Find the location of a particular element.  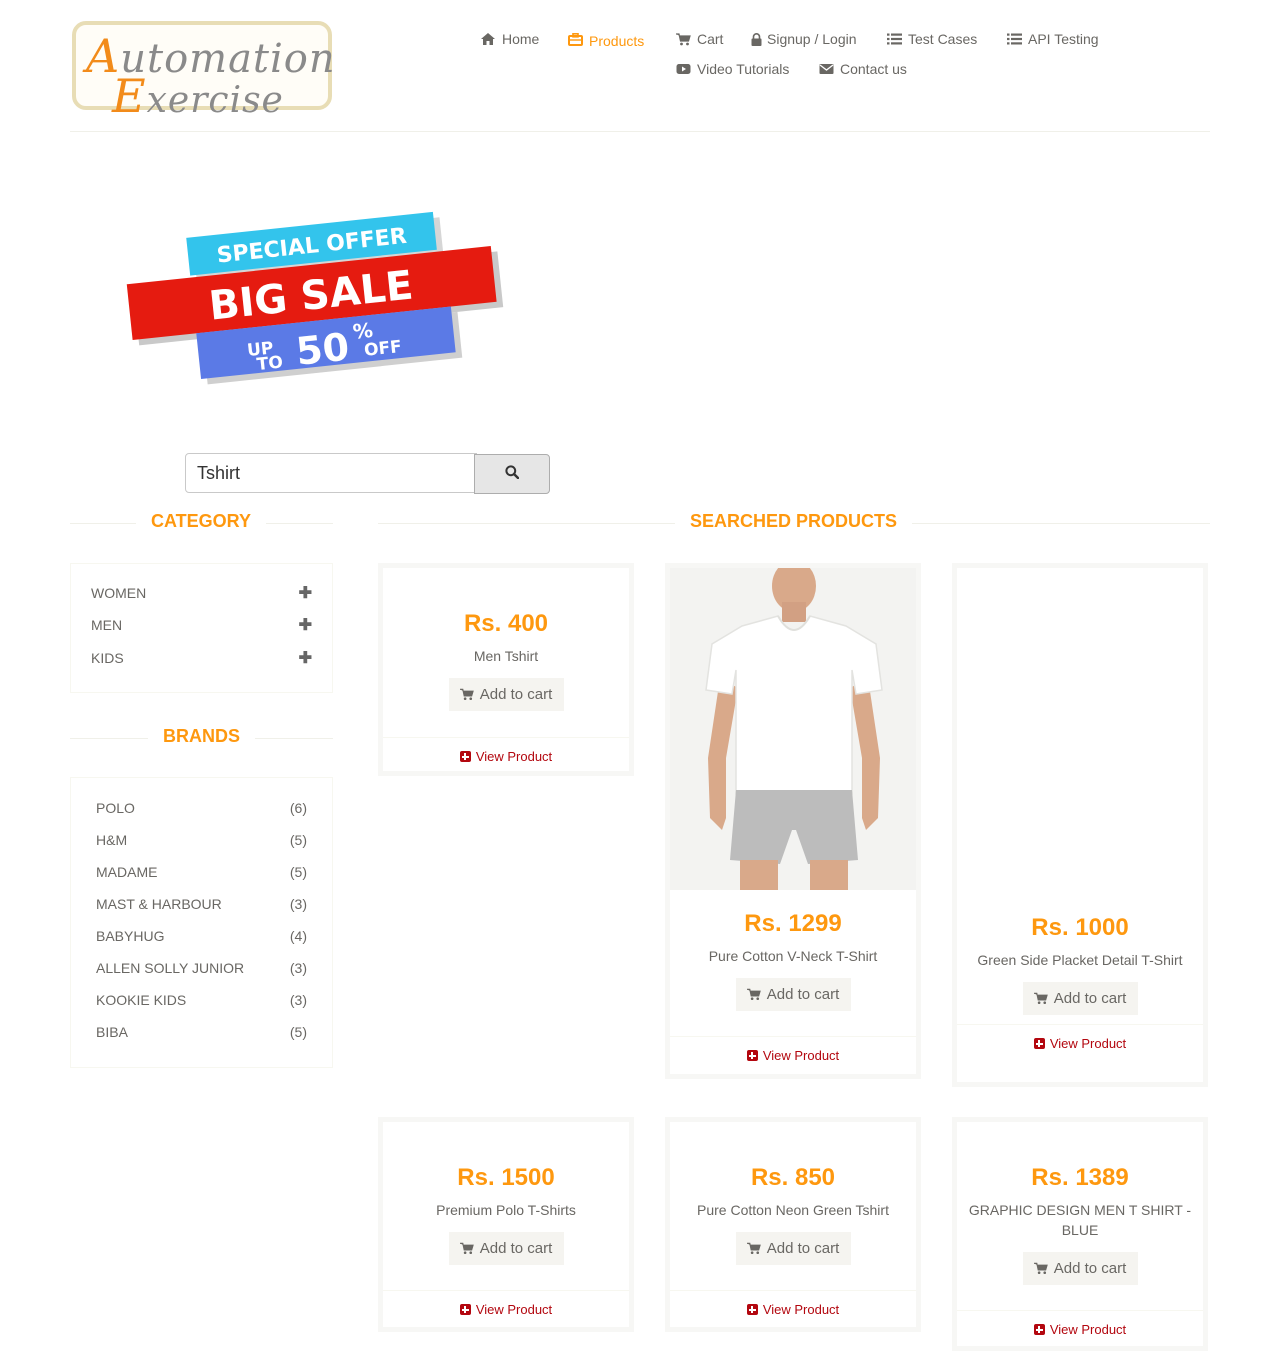

brand-name: MADAME is located at coordinates (127, 872).